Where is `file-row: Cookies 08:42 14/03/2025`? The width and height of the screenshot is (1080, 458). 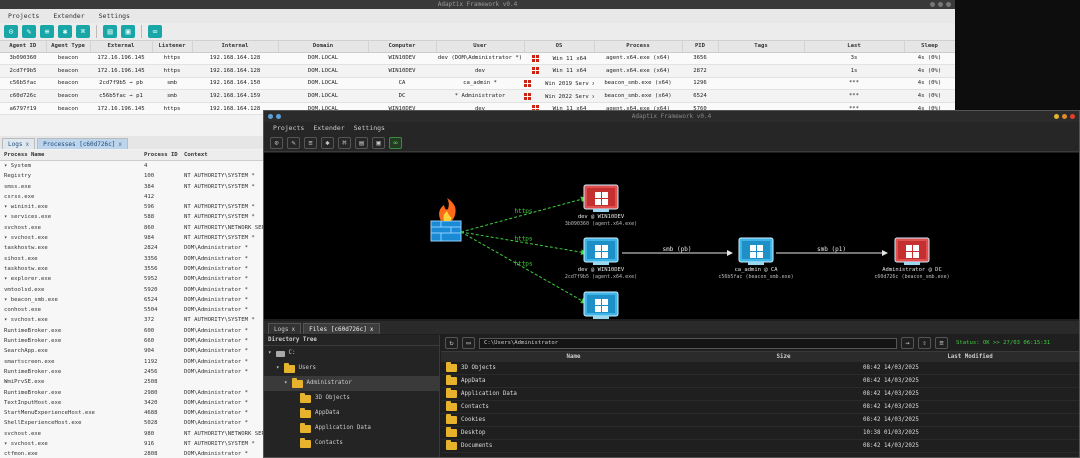
file-row: Cookies 08:42 14/03/2025 is located at coordinates (760, 420).